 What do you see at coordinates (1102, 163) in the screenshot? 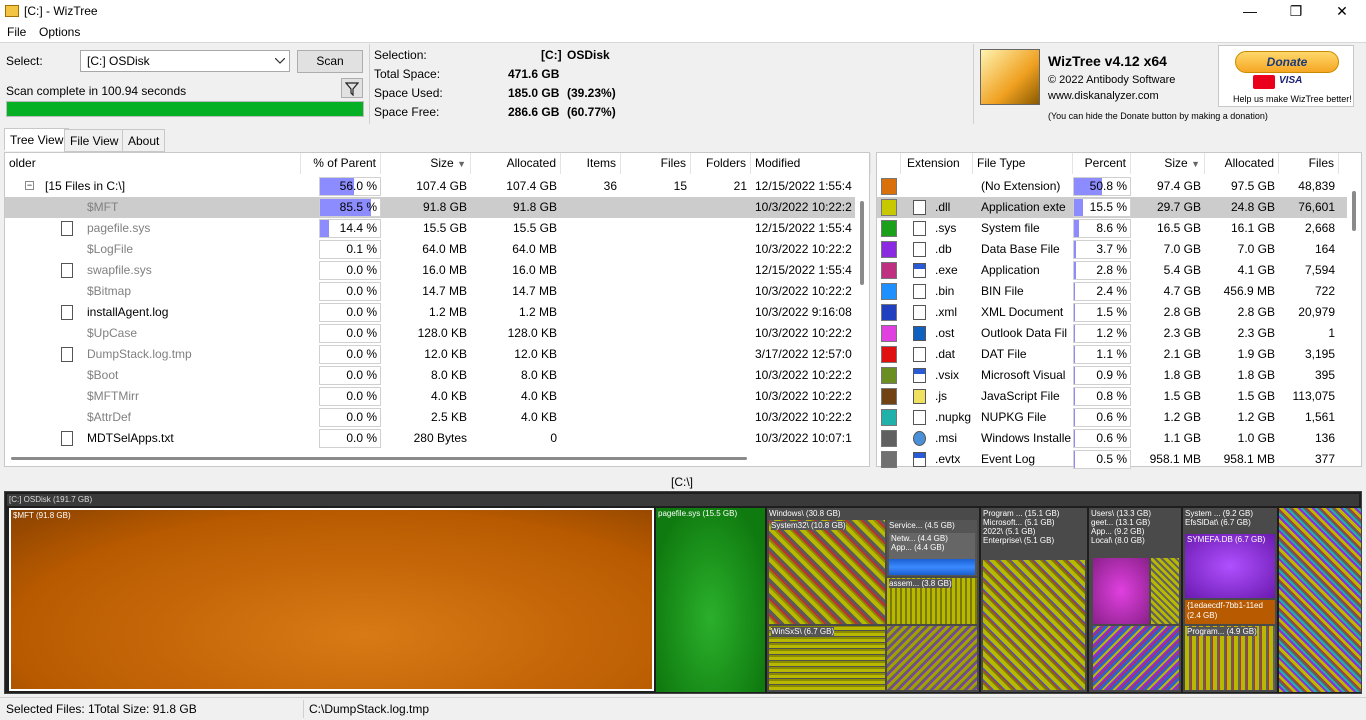
I see `col-percent: Percent` at bounding box center [1102, 163].